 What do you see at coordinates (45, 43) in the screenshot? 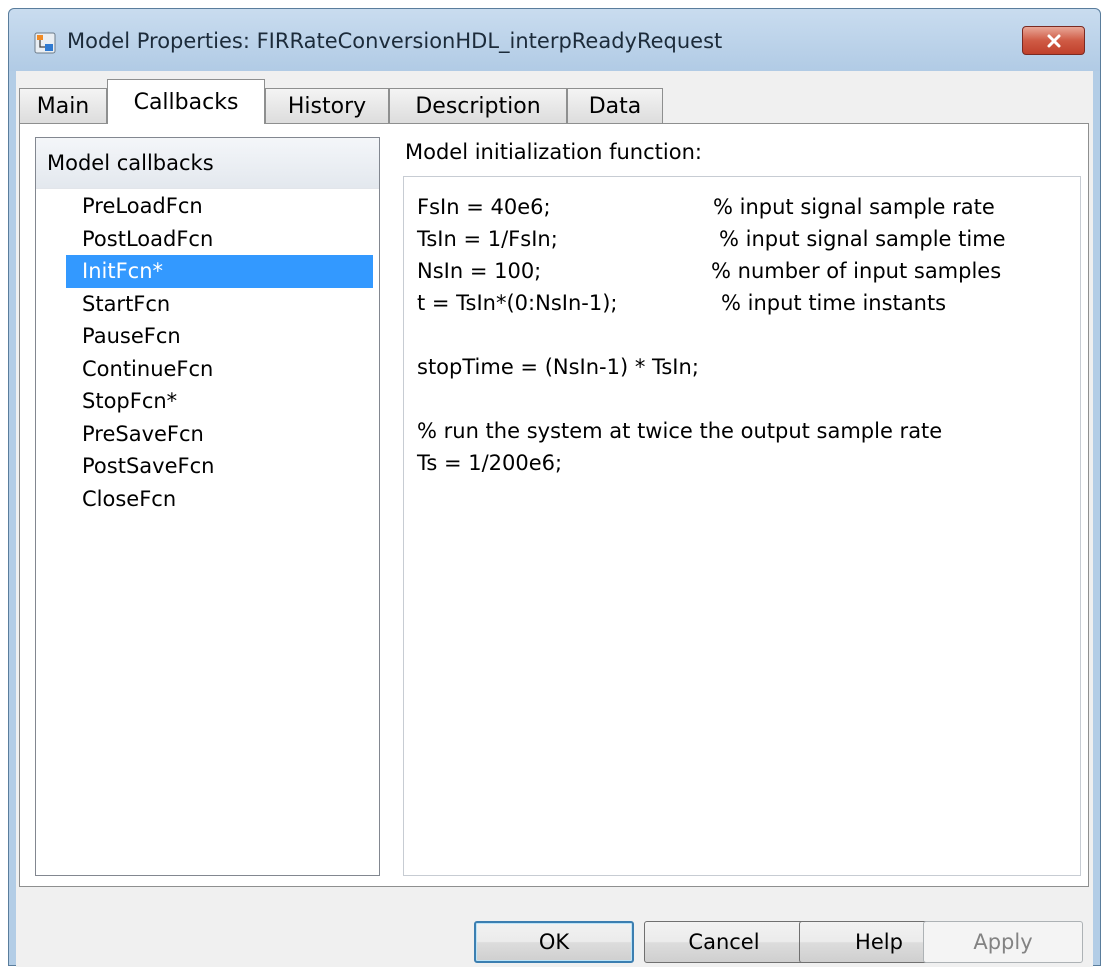
I see `simulink-model-icon` at bounding box center [45, 43].